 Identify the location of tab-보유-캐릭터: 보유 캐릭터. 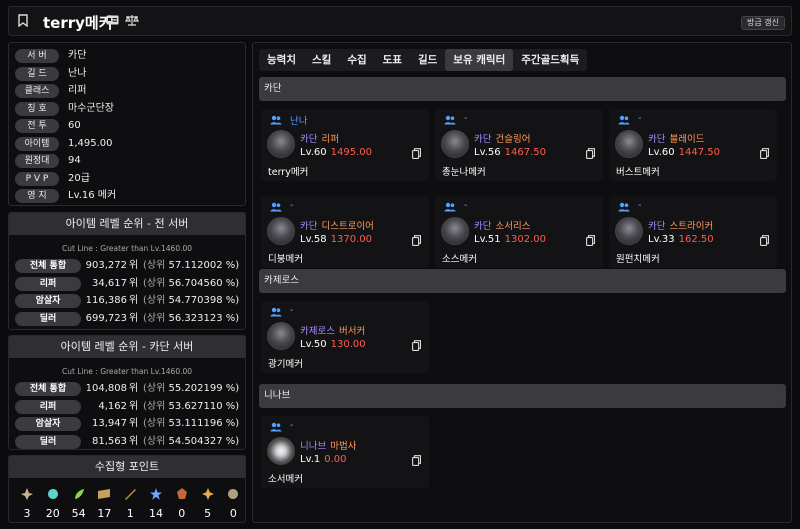
(479, 60).